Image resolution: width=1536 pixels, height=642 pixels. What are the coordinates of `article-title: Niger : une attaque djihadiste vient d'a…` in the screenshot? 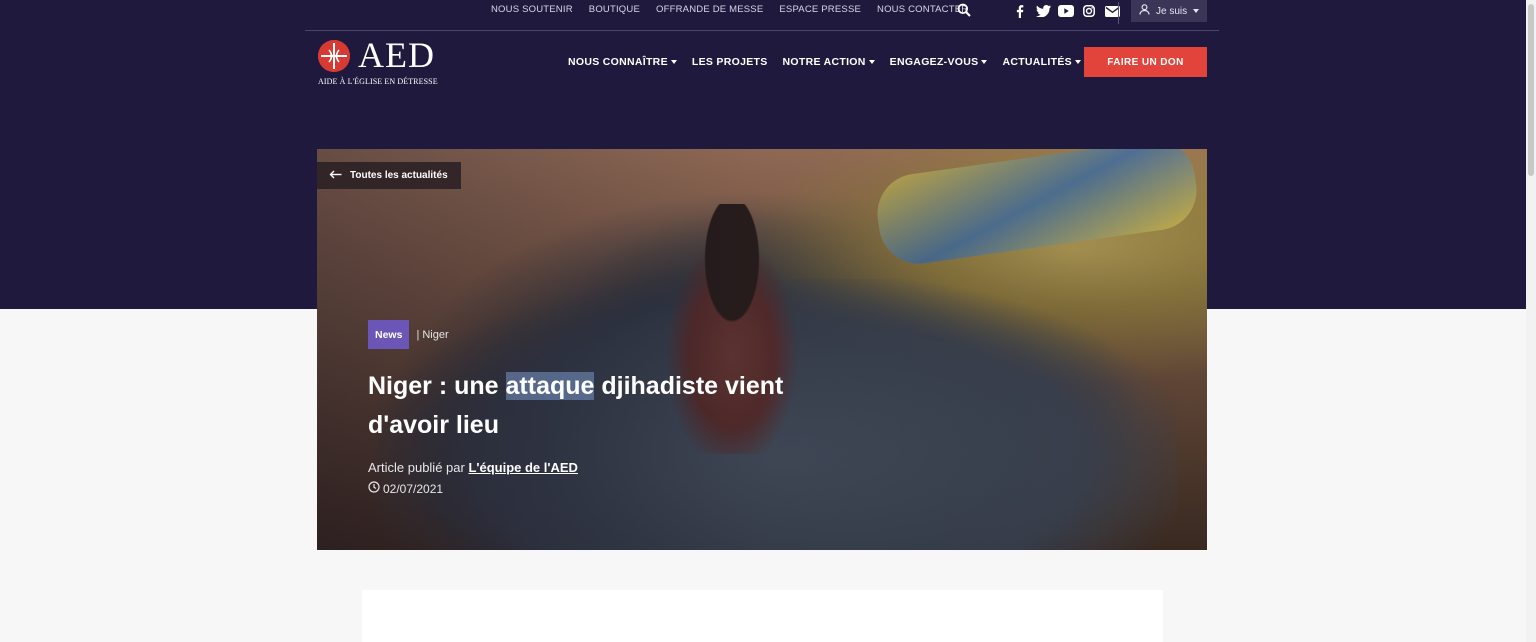 It's located at (608, 406).